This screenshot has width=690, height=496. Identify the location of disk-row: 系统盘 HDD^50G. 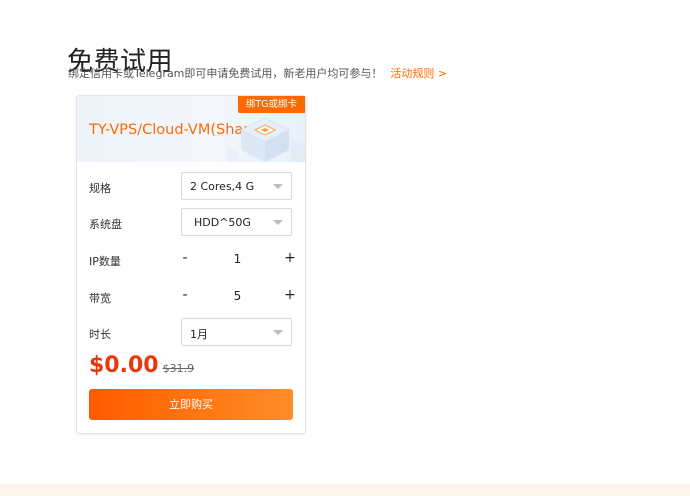
(191, 223).